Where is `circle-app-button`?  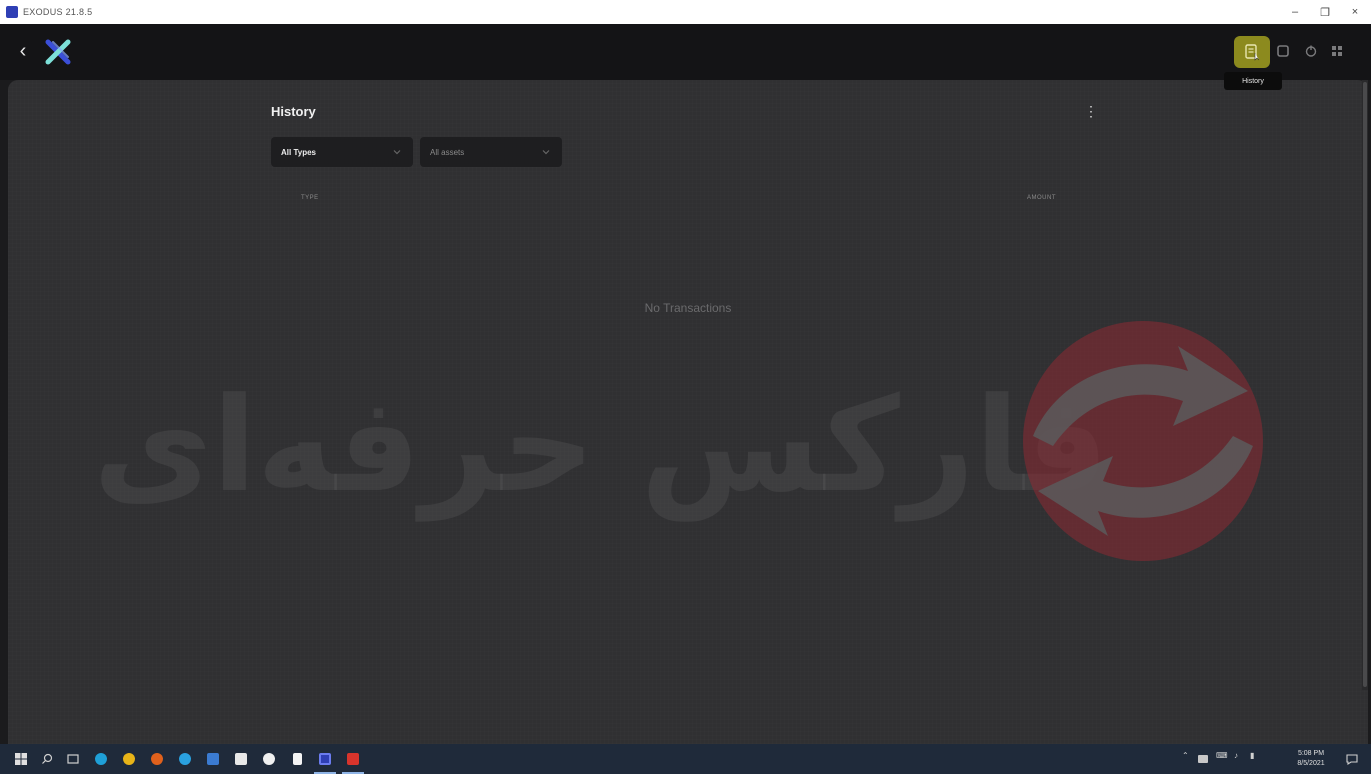
circle-app-button is located at coordinates (269, 759).